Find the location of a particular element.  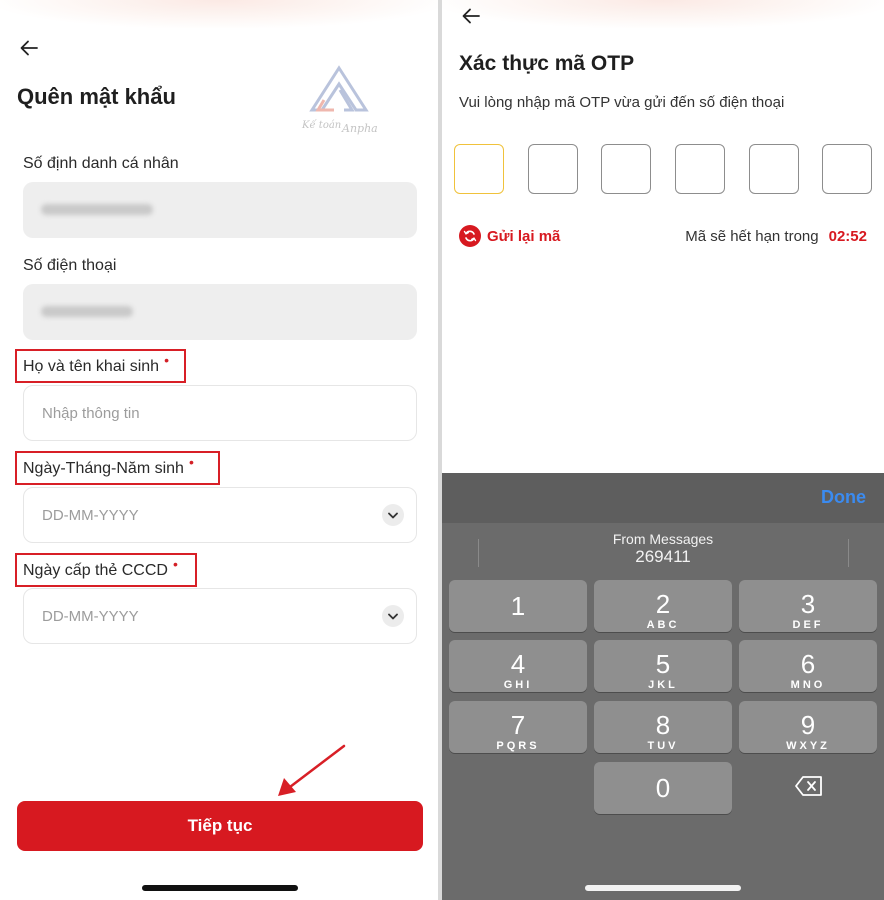

key-5: 5 JKL is located at coordinates (663, 666).